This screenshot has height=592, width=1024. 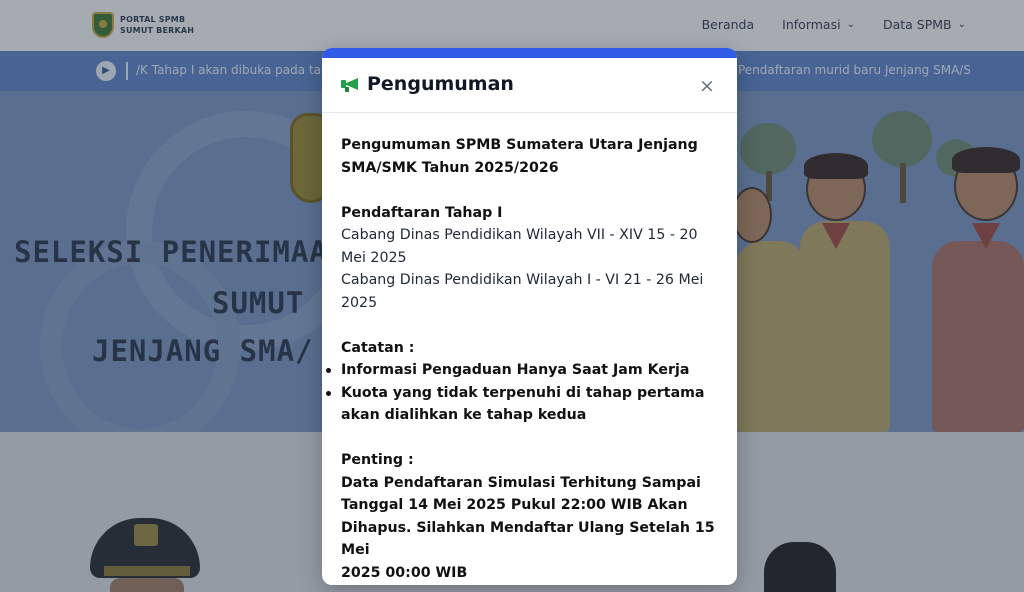 What do you see at coordinates (377, 460) in the screenshot?
I see `important-label: Penting :` at bounding box center [377, 460].